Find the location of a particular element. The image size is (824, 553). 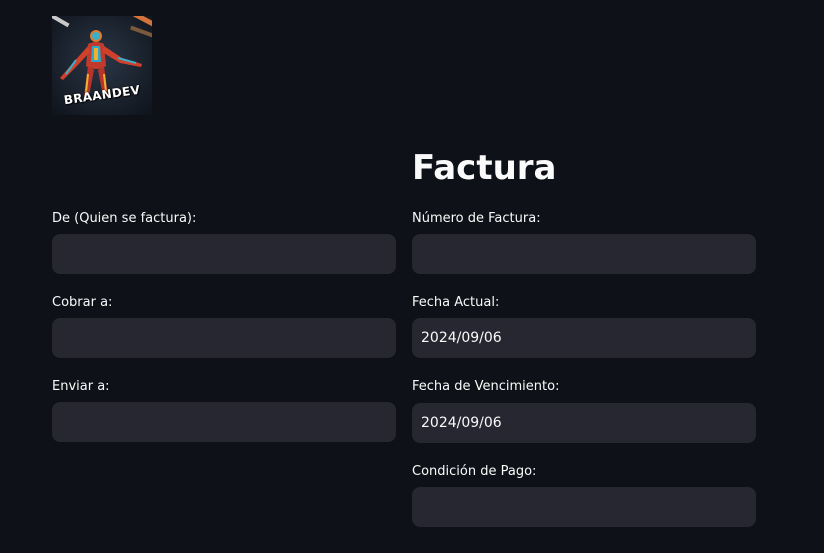

due-date-input is located at coordinates (584, 423).